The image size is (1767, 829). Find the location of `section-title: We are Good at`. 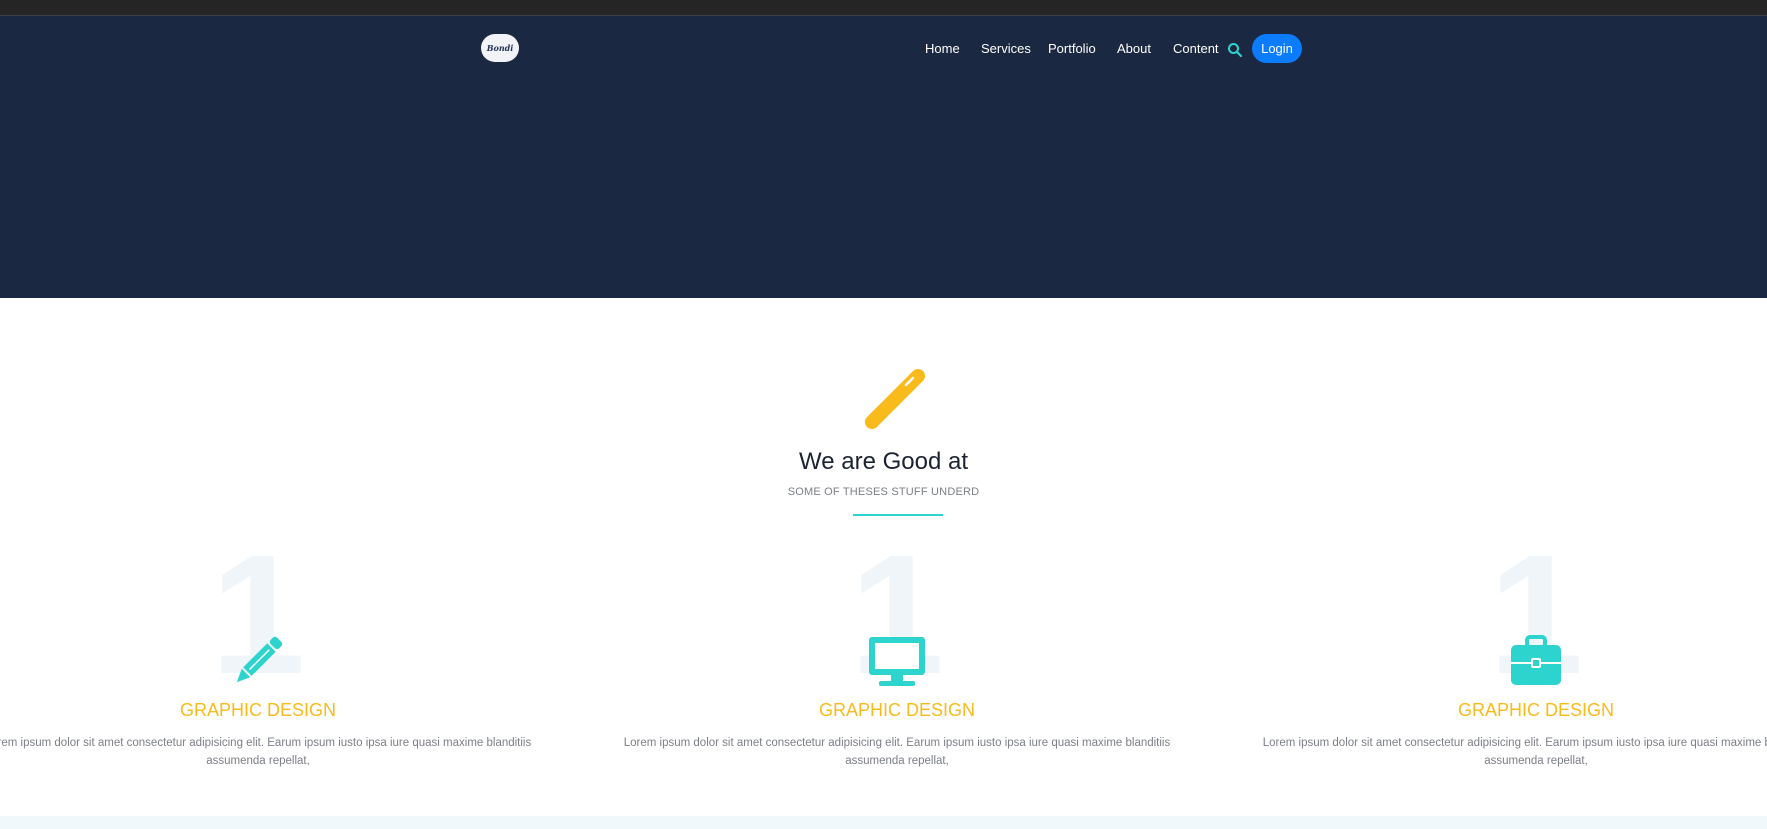

section-title: We are Good at is located at coordinates (883, 461).